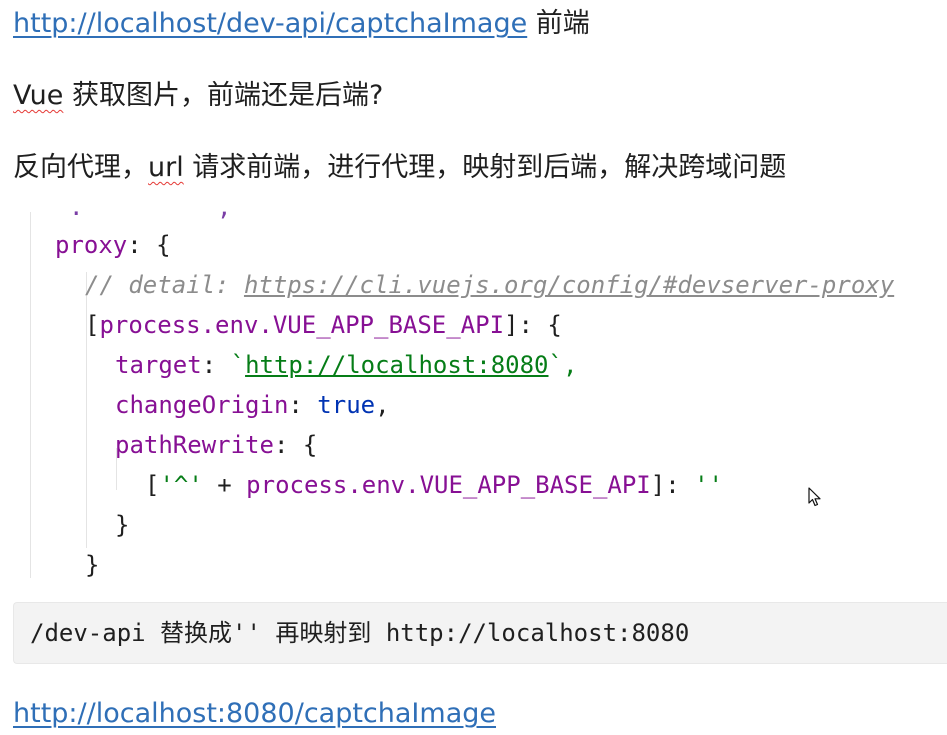 This screenshot has width=947, height=735. I want to click on url-word: url, so click(166, 167).